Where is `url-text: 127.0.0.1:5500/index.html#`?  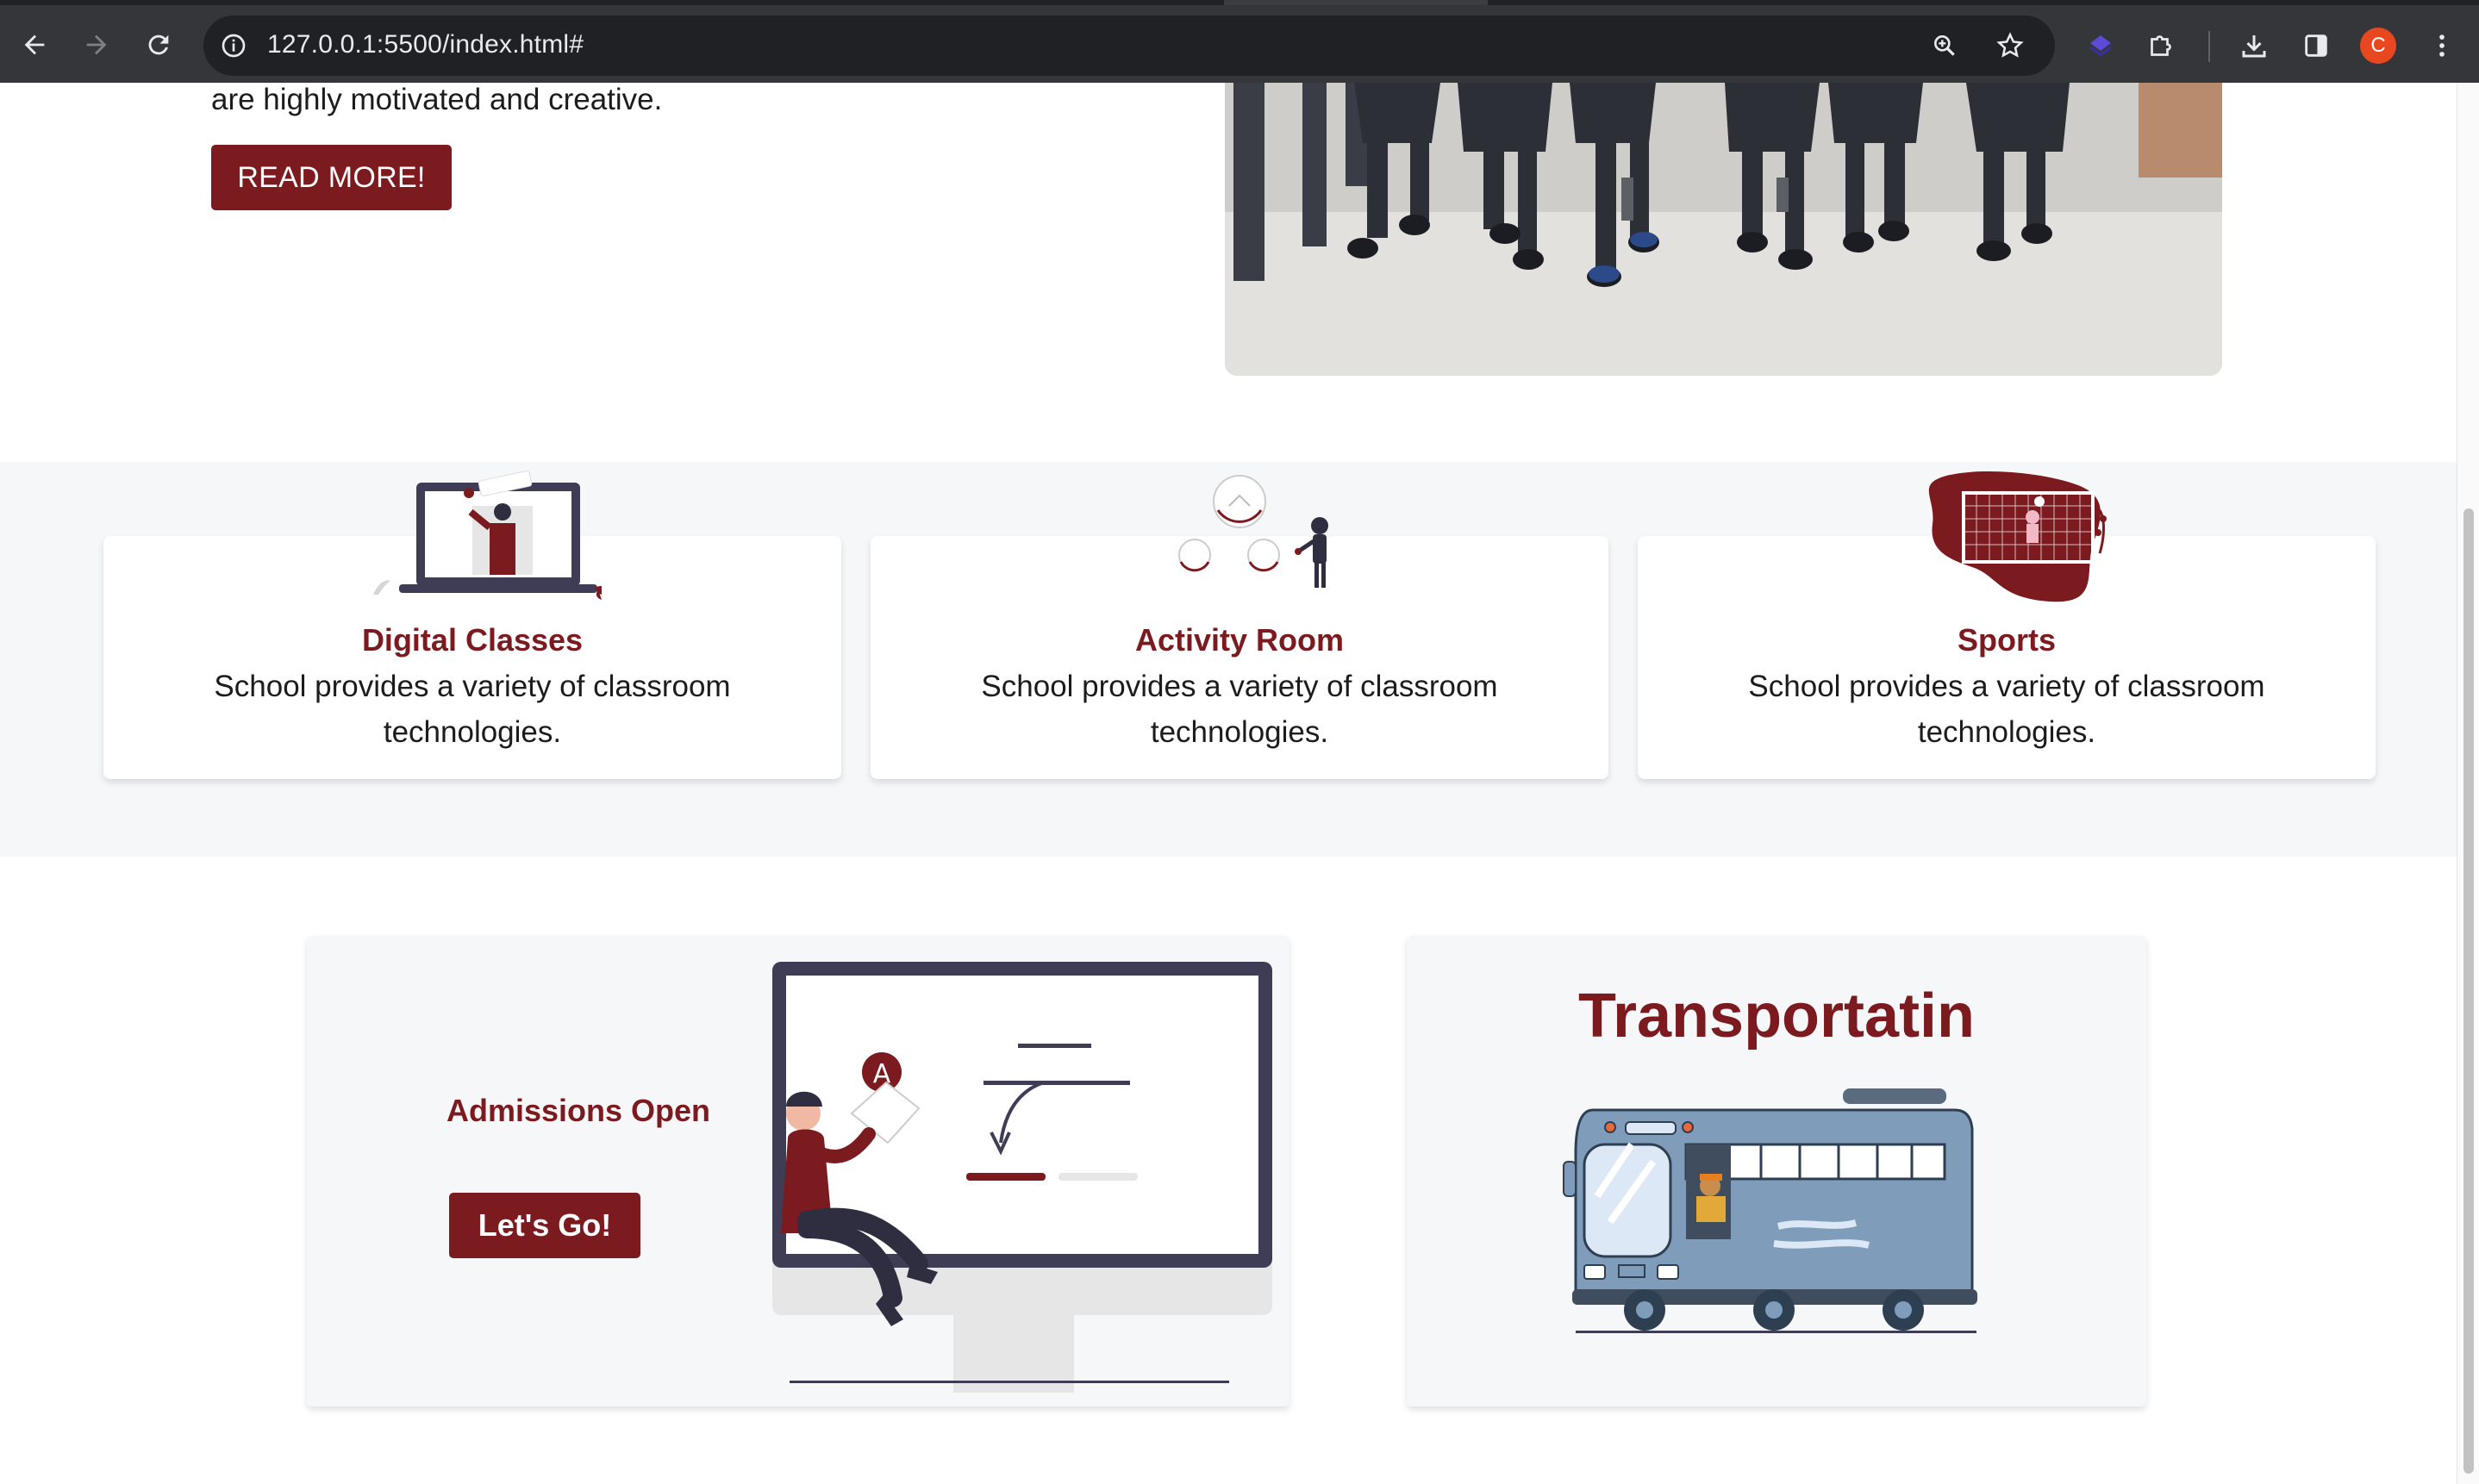 url-text: 127.0.0.1:5500/index.html# is located at coordinates (425, 45).